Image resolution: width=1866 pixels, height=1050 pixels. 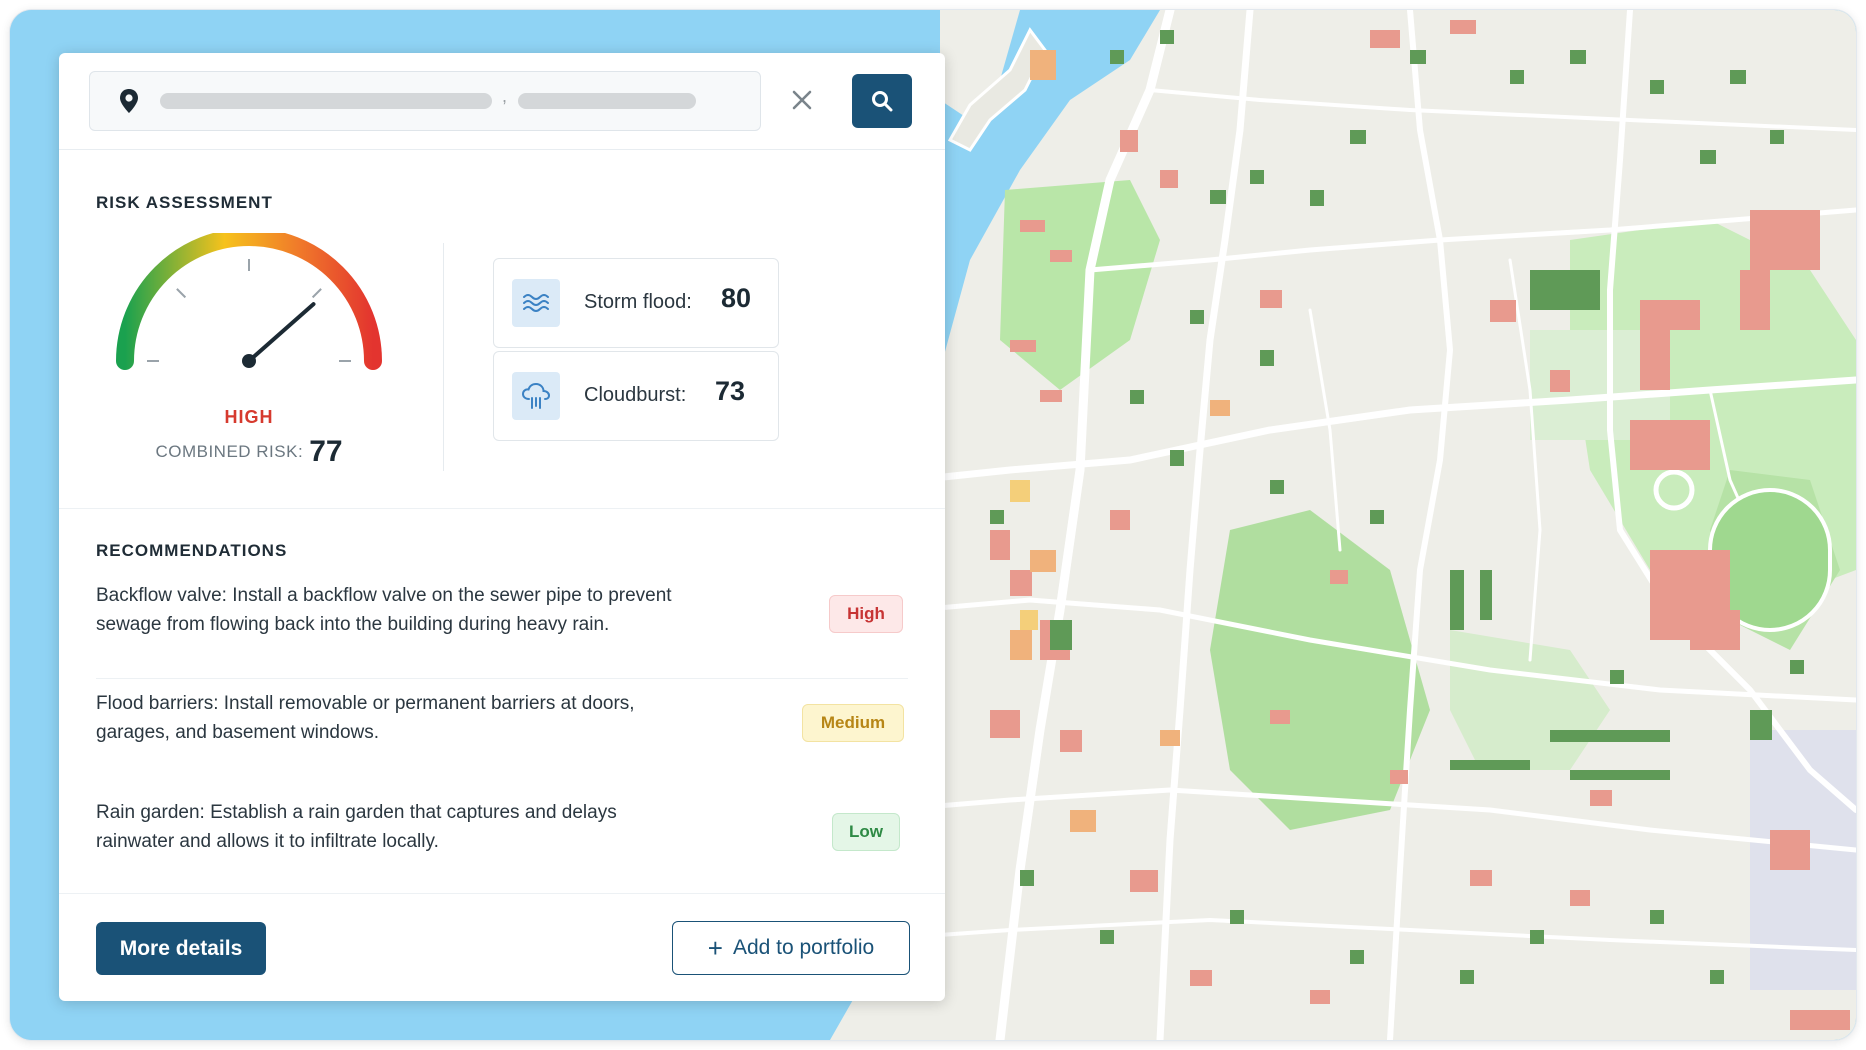 I want to click on clear-search-button, so click(x=802, y=100).